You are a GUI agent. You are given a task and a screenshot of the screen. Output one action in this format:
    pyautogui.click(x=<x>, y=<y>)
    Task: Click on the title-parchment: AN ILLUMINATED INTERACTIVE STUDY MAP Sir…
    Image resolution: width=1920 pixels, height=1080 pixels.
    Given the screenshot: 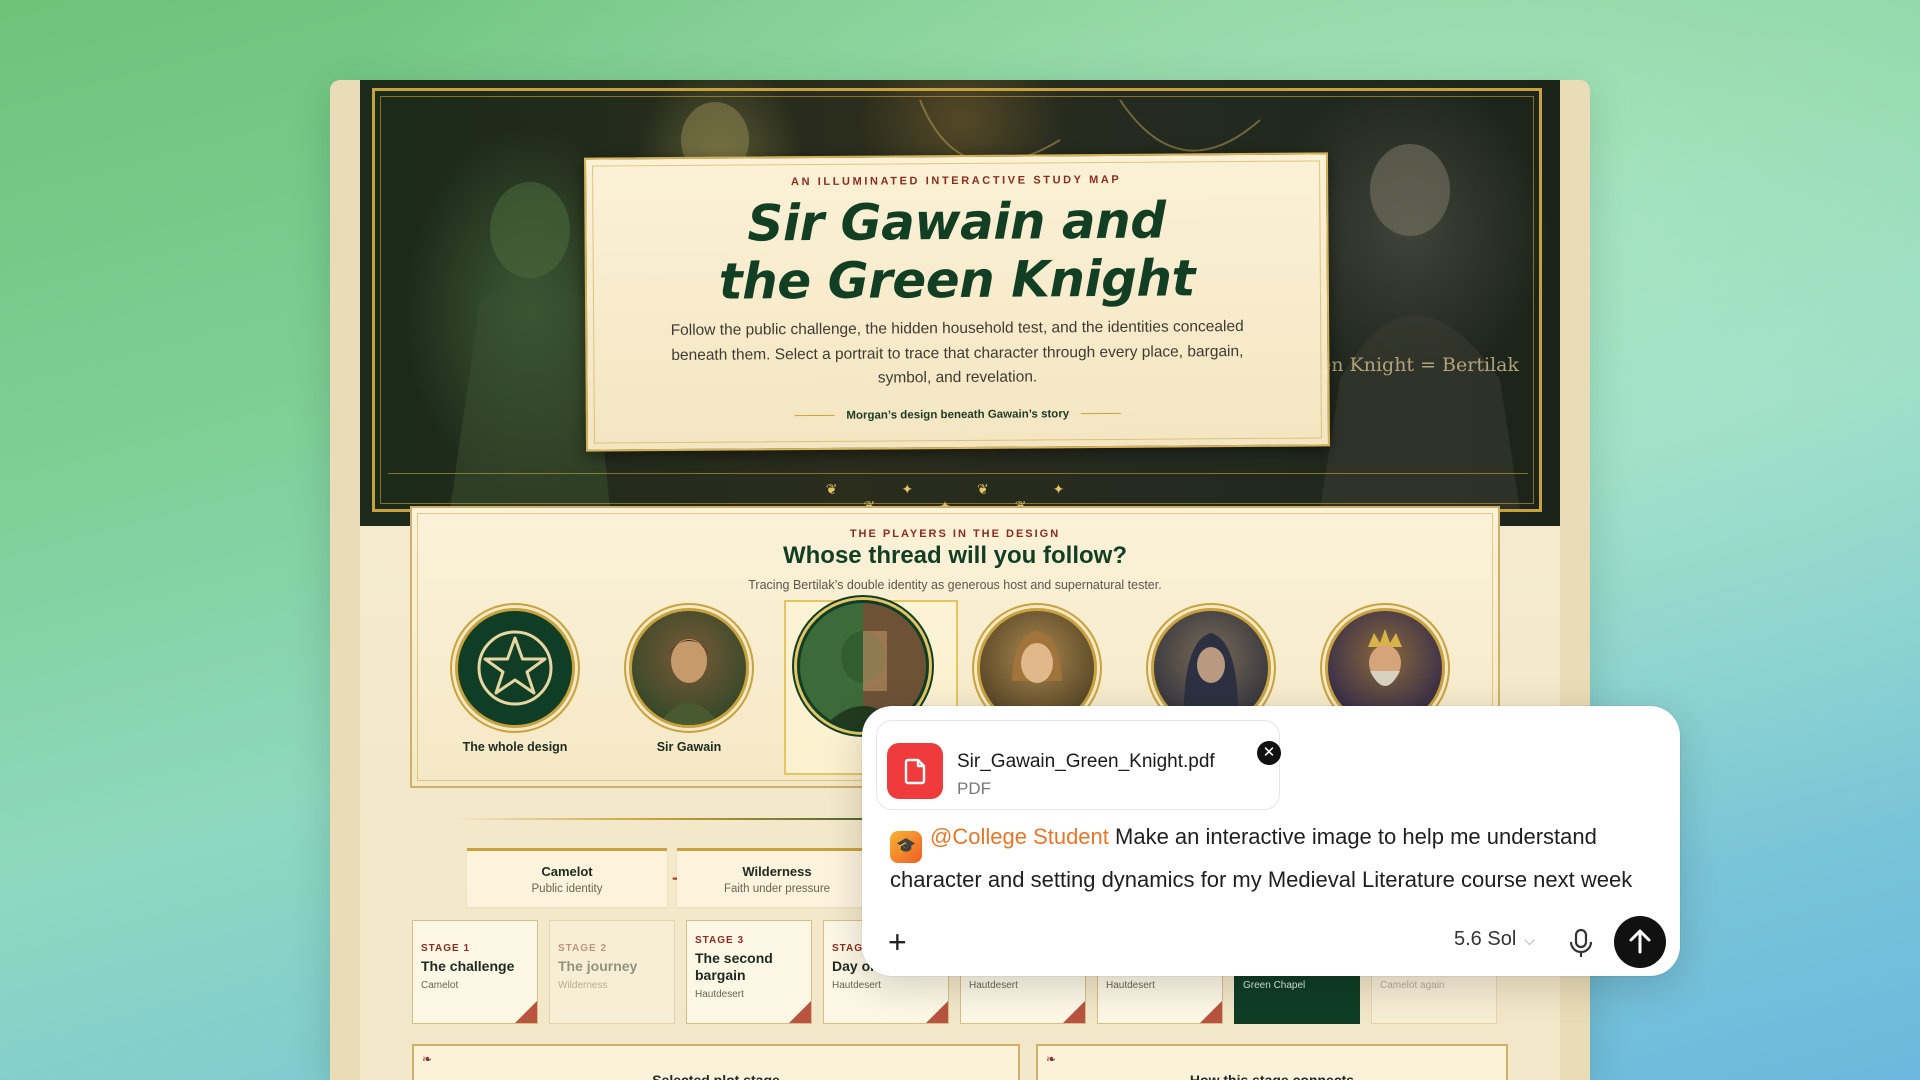 What is the action you would take?
    pyautogui.click(x=957, y=302)
    